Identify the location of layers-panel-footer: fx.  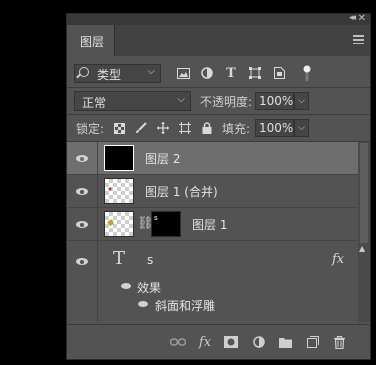
(218, 341).